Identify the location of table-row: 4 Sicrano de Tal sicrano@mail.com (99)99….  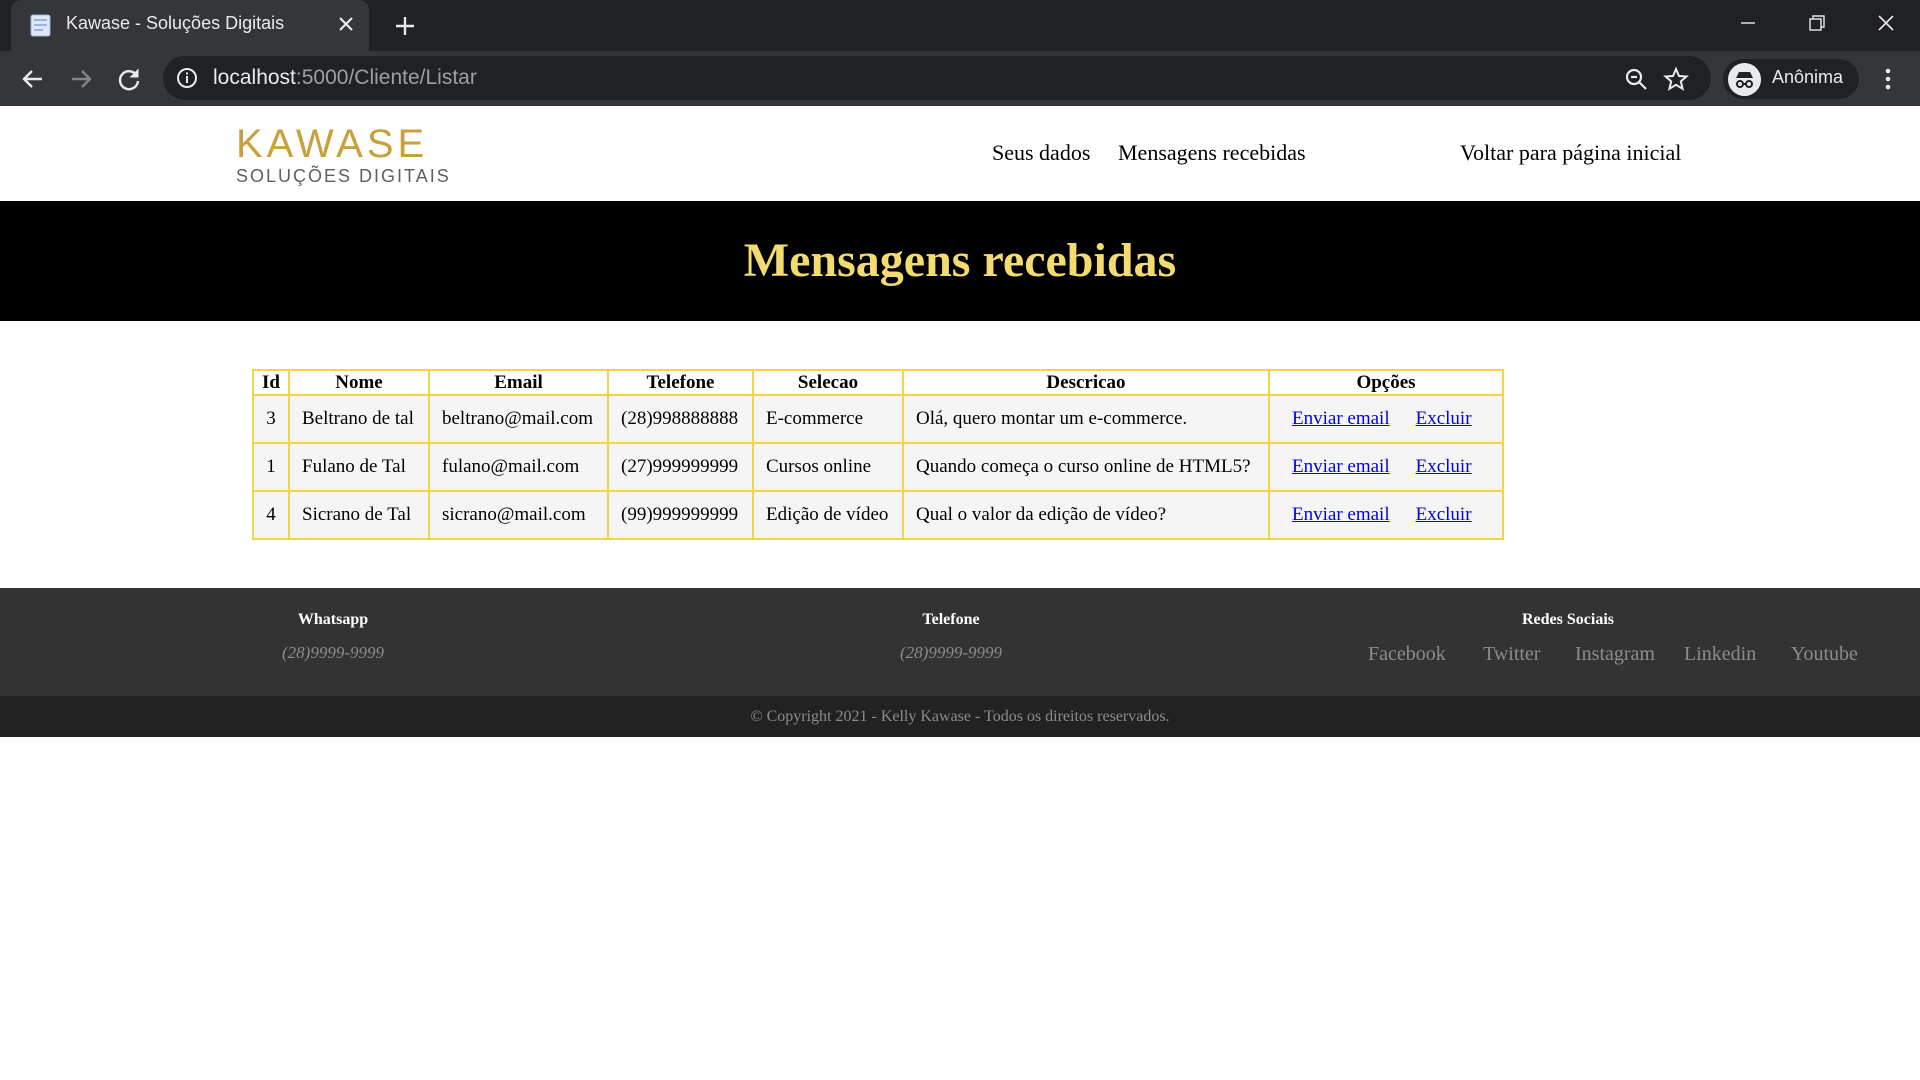
(878, 515).